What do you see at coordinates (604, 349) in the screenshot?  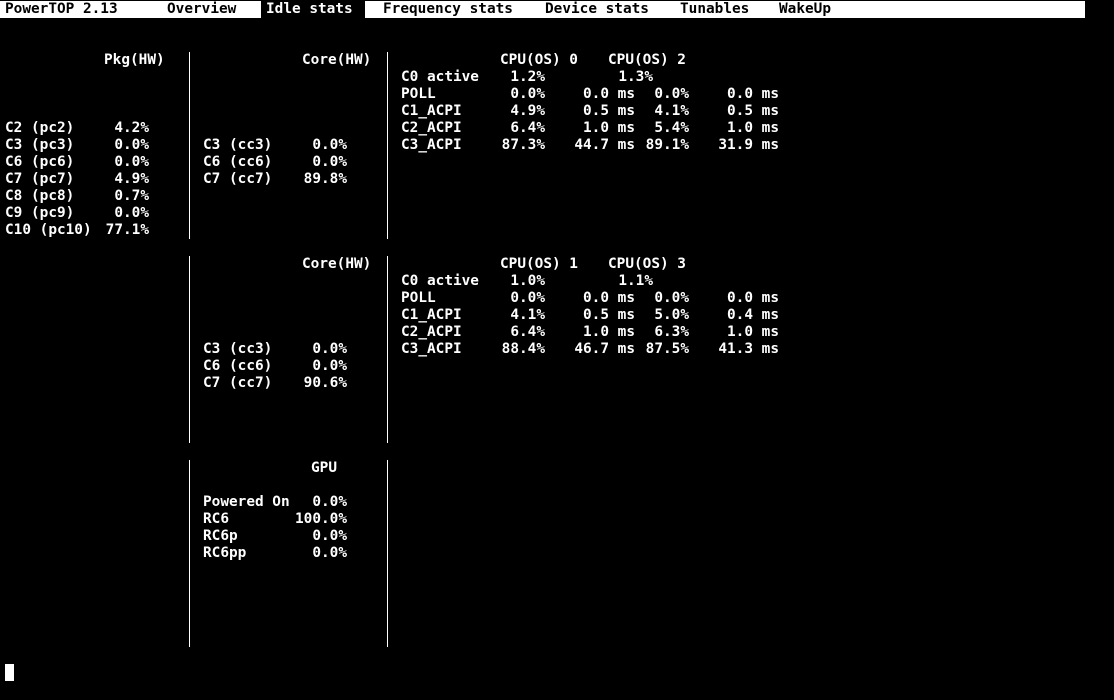 I see `cpu-state-time: 46.7 ms` at bounding box center [604, 349].